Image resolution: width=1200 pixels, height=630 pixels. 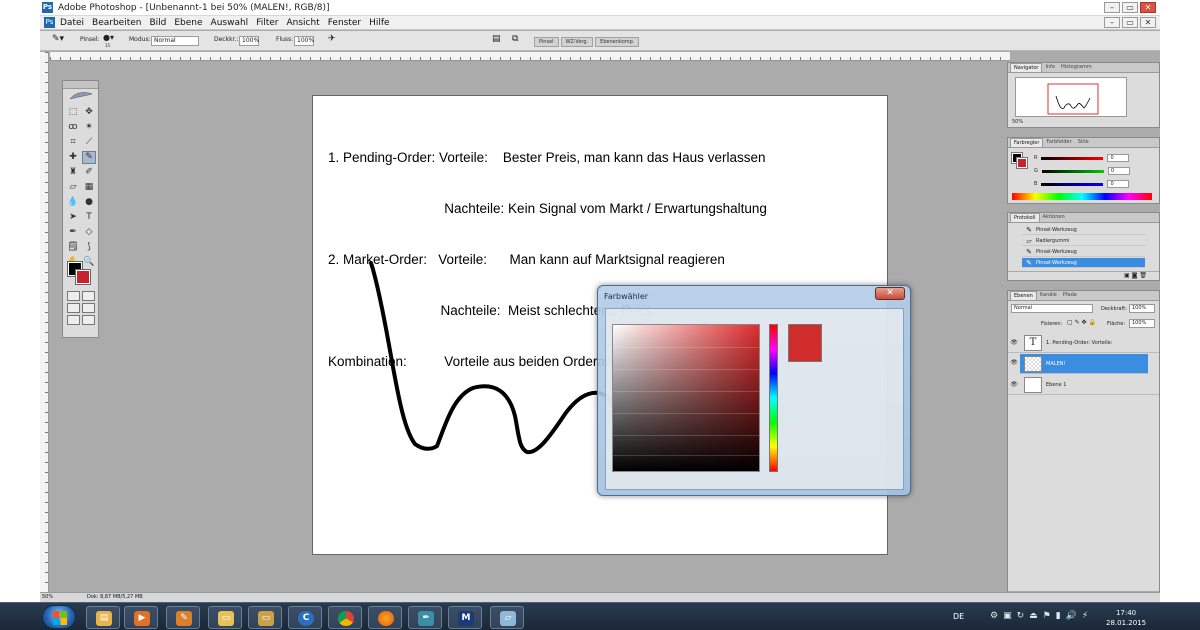 What do you see at coordinates (1118, 171) in the screenshot?
I see `green-value: 0` at bounding box center [1118, 171].